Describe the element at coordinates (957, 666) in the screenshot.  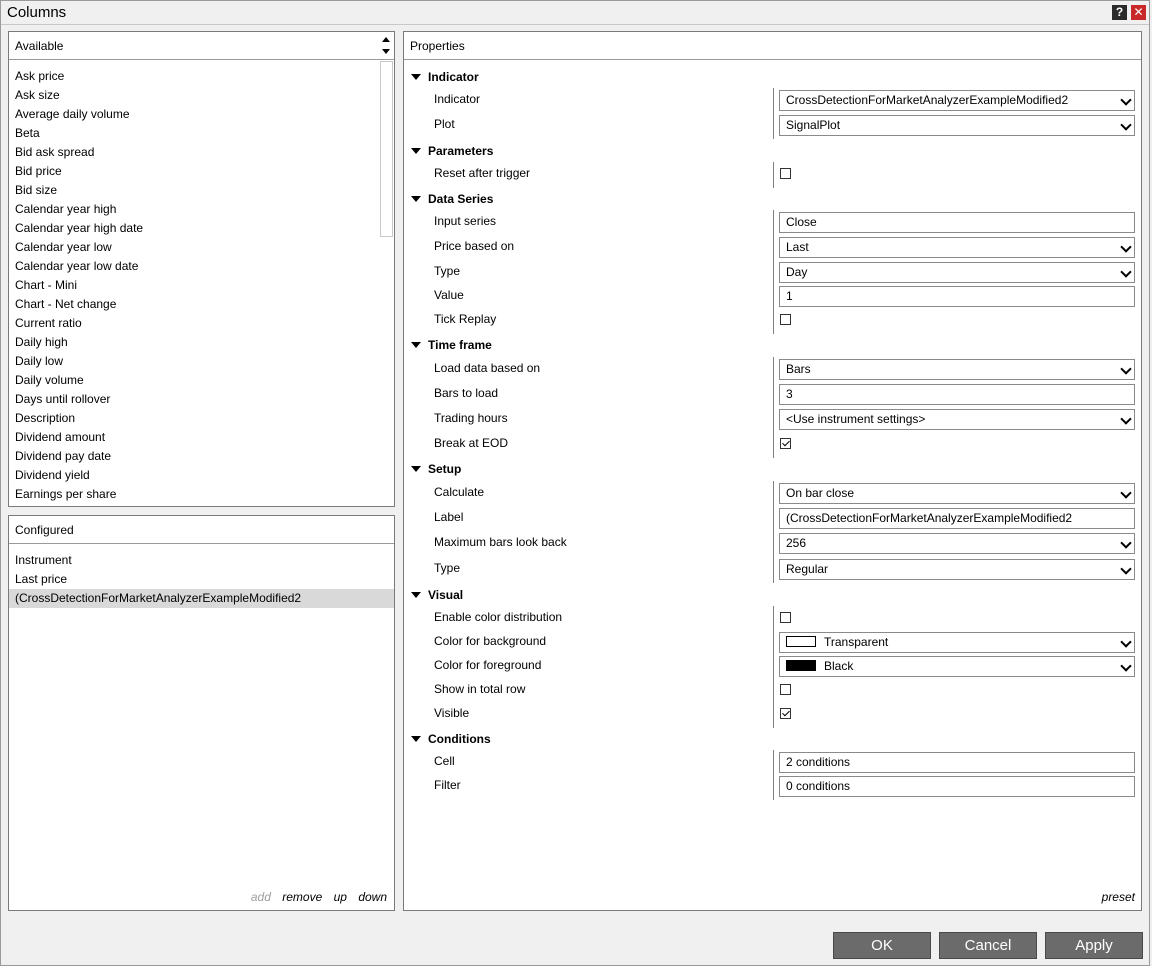
I see `color-foreground-select: Black` at that location.